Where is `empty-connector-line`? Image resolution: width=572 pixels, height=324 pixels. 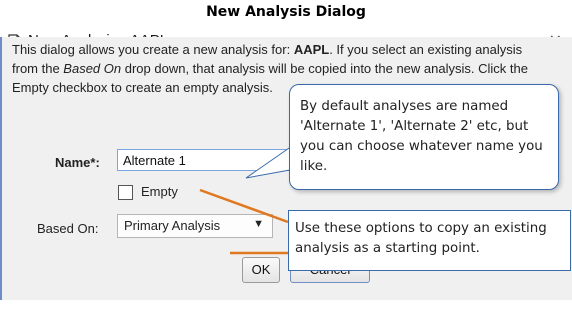
empty-connector-line is located at coordinates (244, 206).